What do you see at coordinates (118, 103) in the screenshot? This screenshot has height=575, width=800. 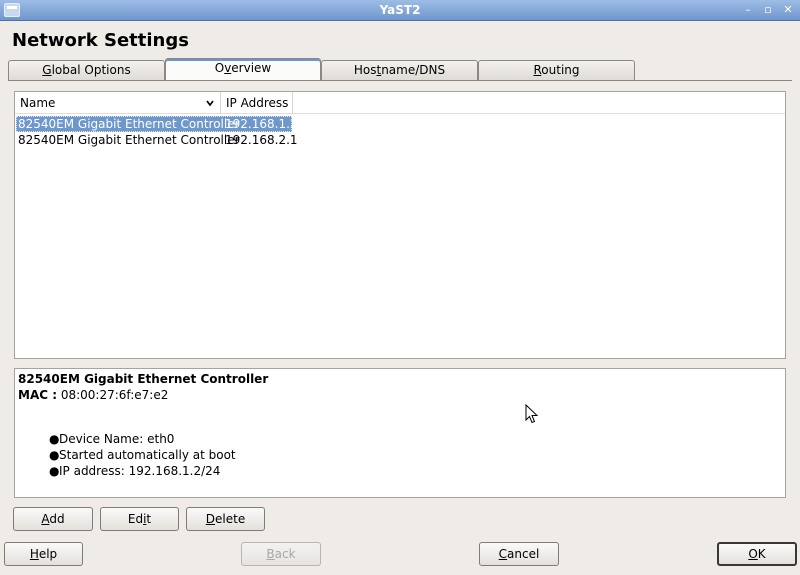 I see `column-header-name: Name` at bounding box center [118, 103].